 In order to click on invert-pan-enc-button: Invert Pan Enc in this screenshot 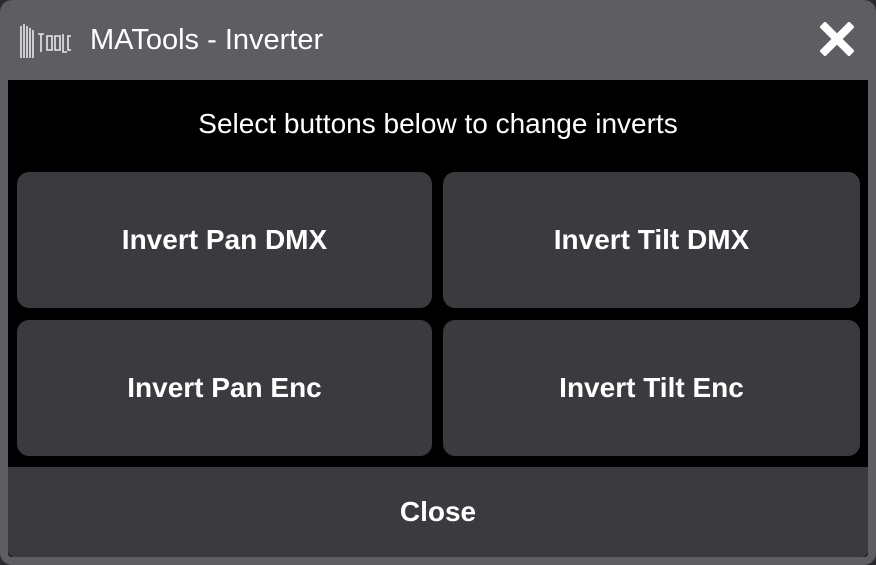, I will do `click(224, 388)`.